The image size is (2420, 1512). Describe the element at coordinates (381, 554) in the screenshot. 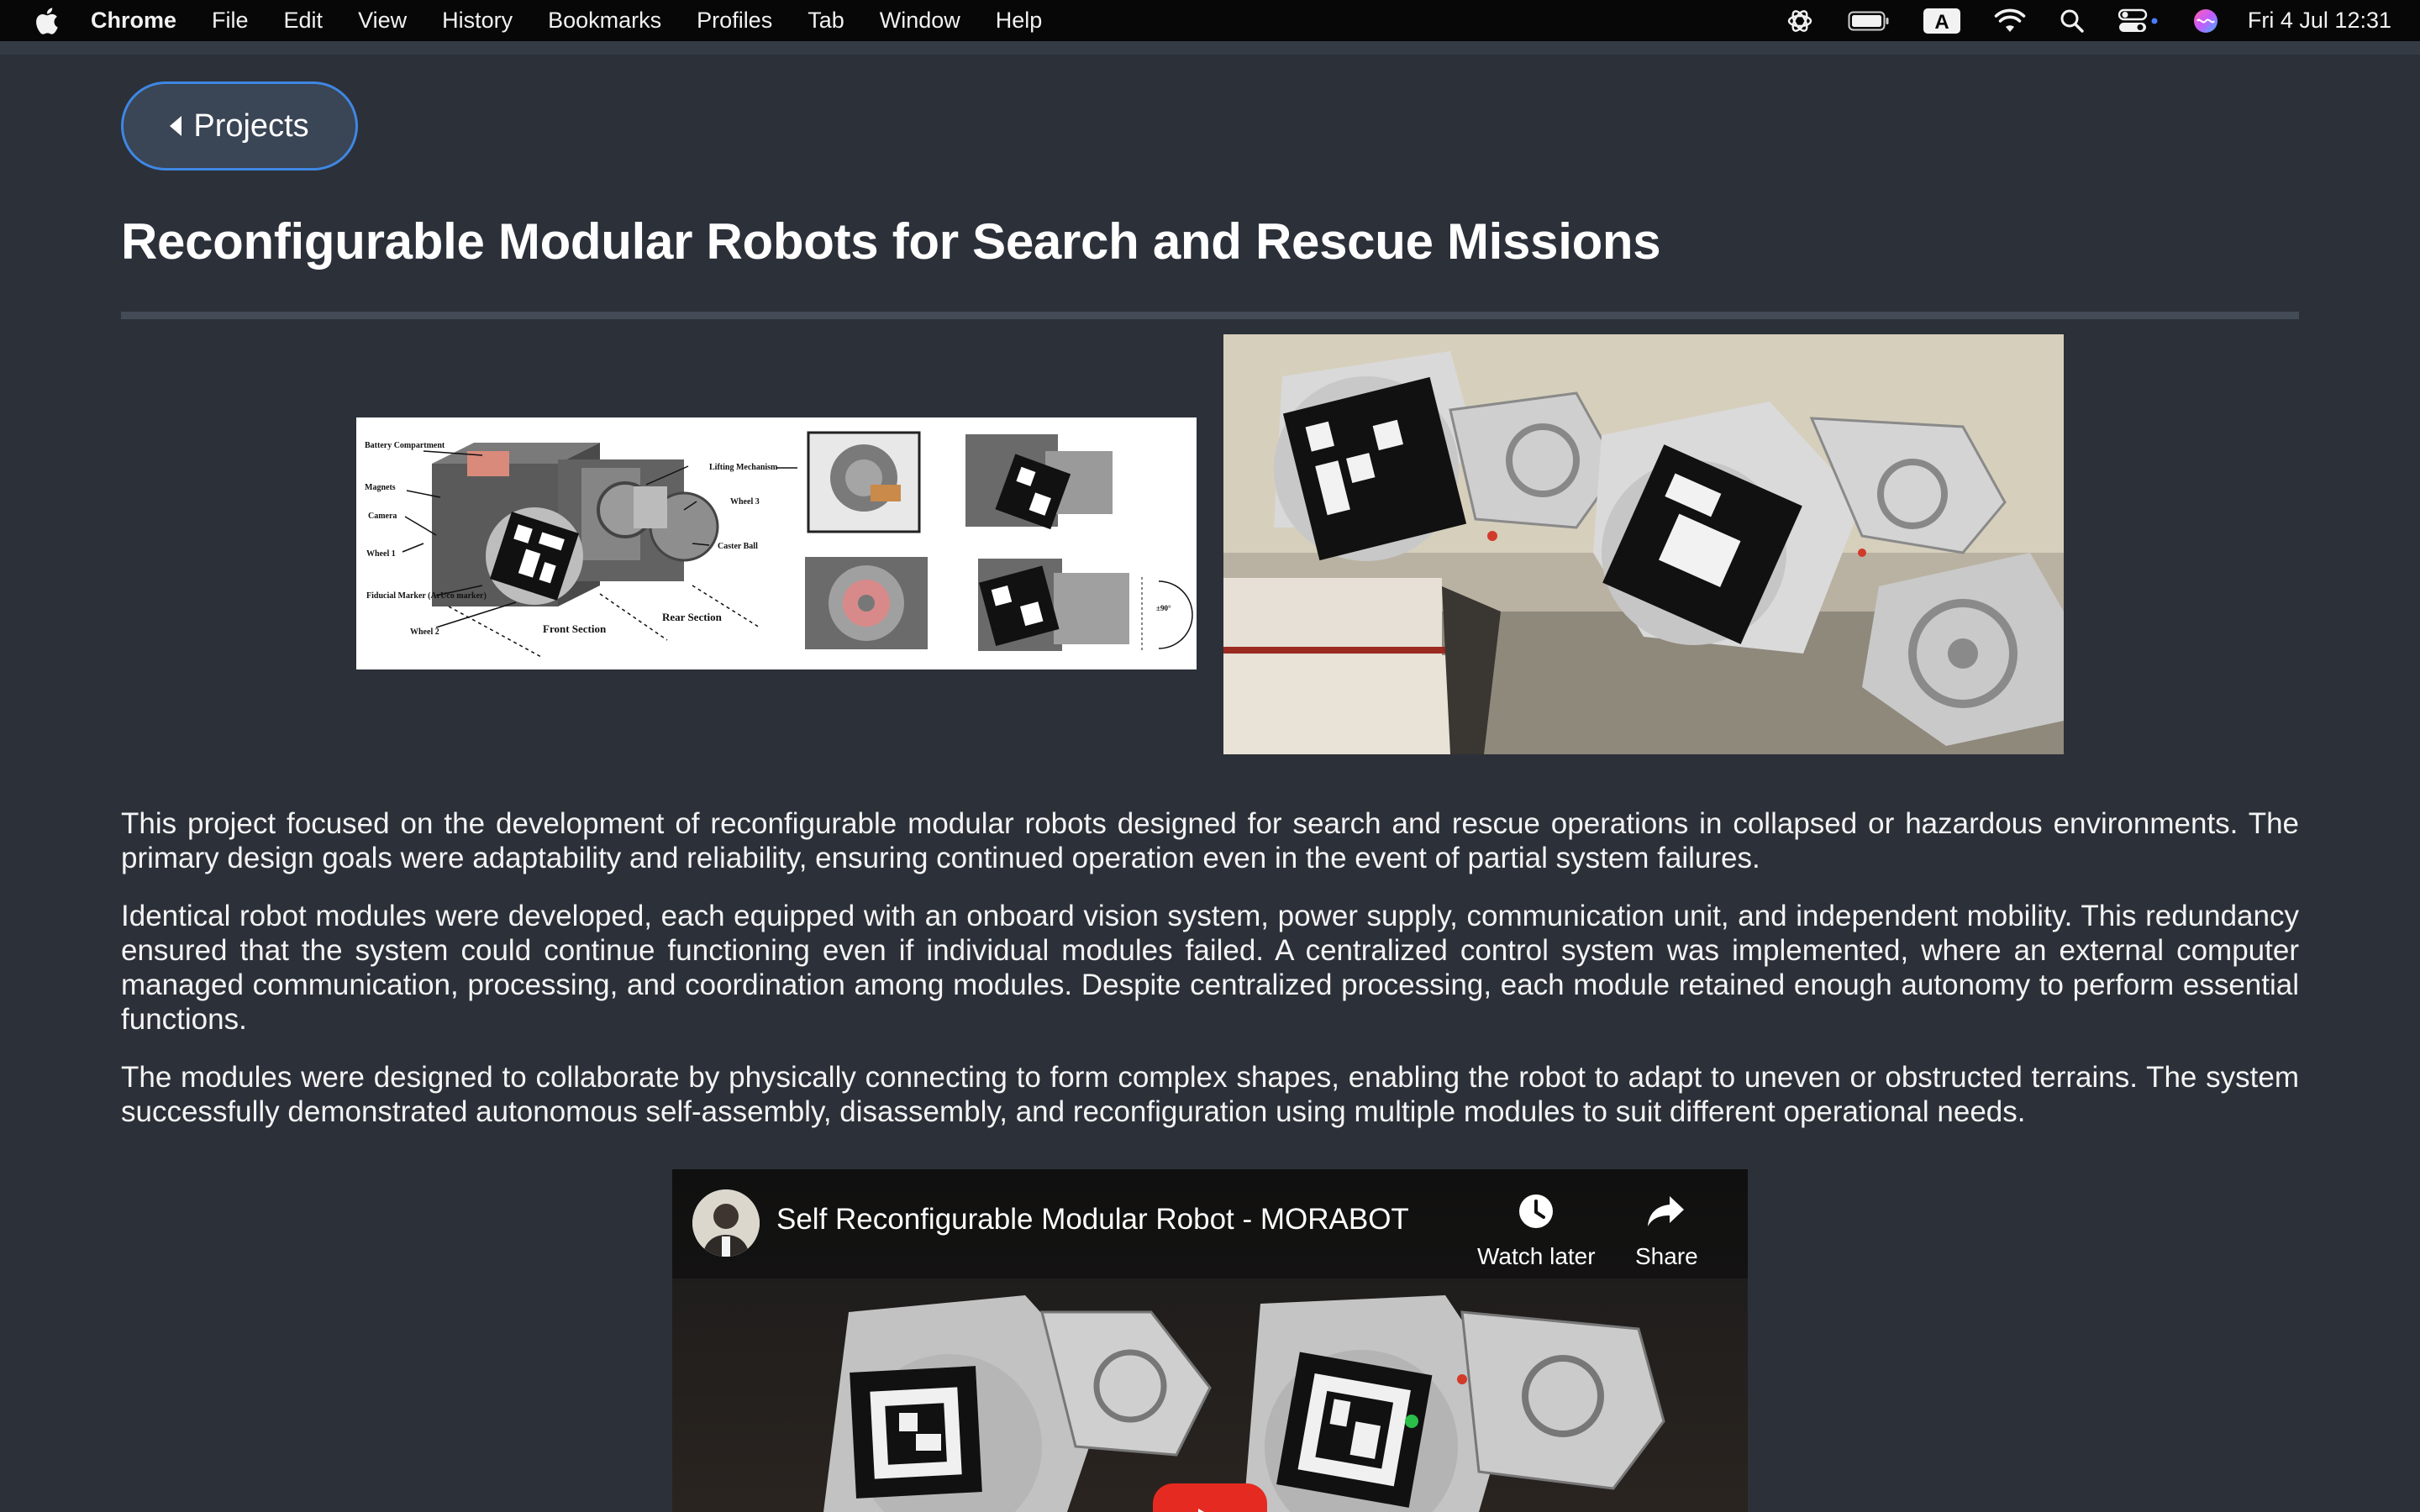

I see `label-wheel1: Wheel 1` at that location.